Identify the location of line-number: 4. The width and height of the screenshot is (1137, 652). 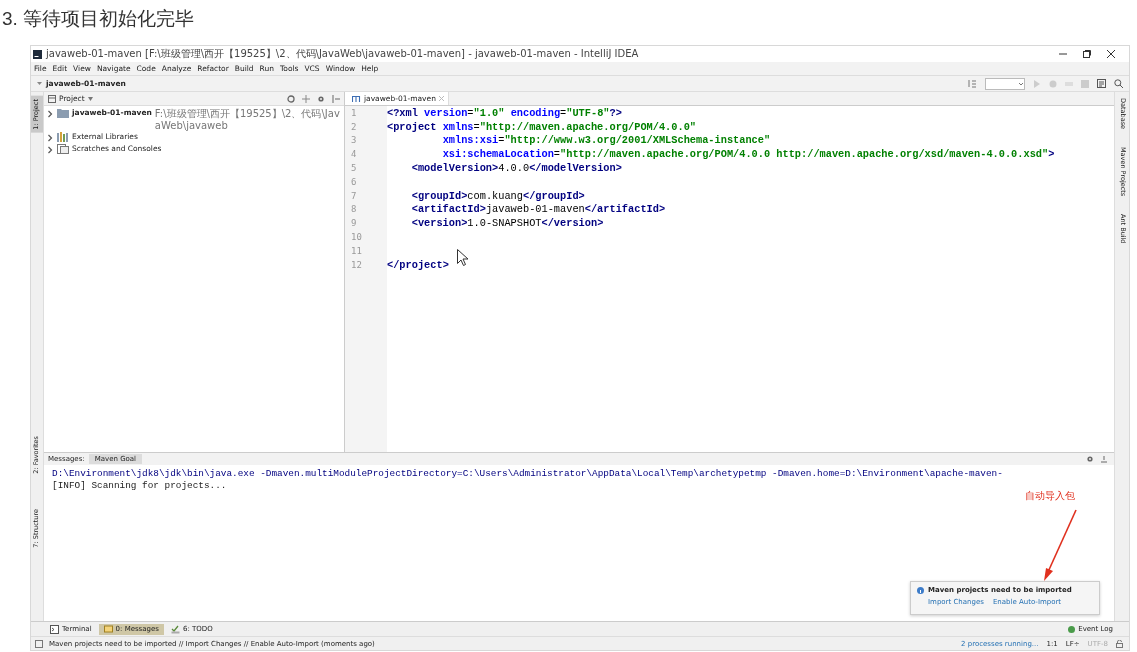
(354, 154).